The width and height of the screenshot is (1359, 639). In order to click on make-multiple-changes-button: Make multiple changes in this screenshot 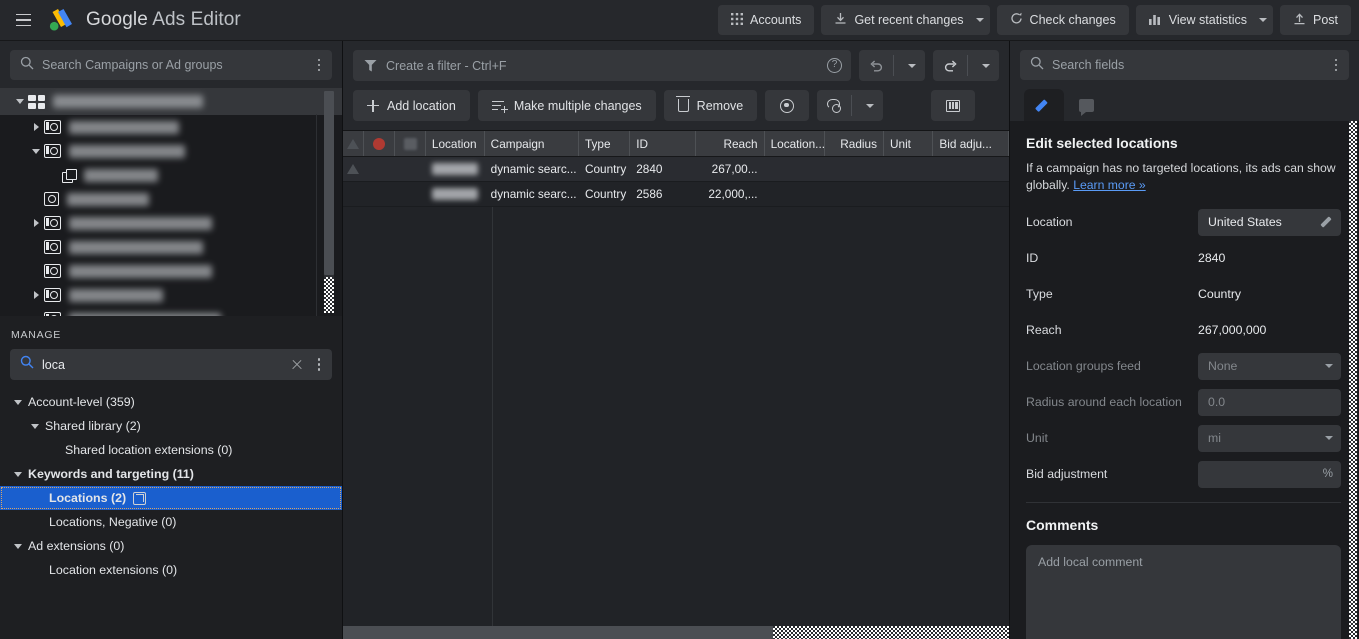, I will do `click(566, 105)`.